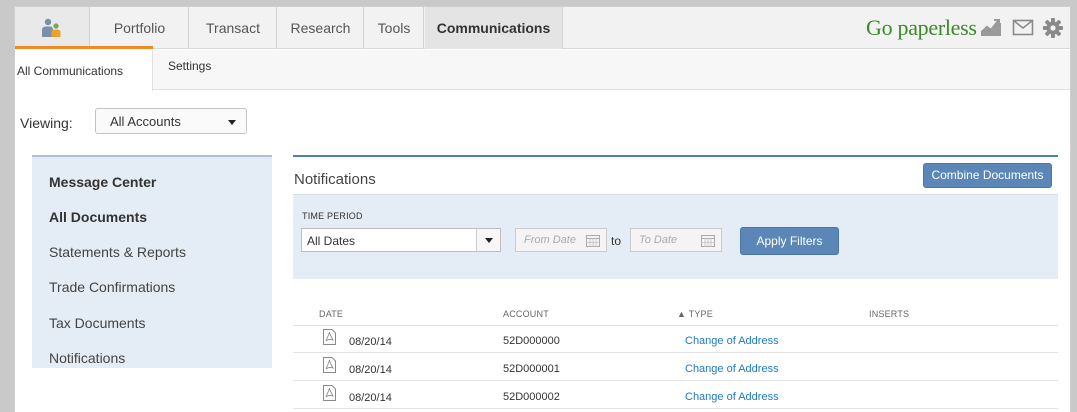 The width and height of the screenshot is (1077, 412). I want to click on column-header-type: ▲ TYPE, so click(695, 314).